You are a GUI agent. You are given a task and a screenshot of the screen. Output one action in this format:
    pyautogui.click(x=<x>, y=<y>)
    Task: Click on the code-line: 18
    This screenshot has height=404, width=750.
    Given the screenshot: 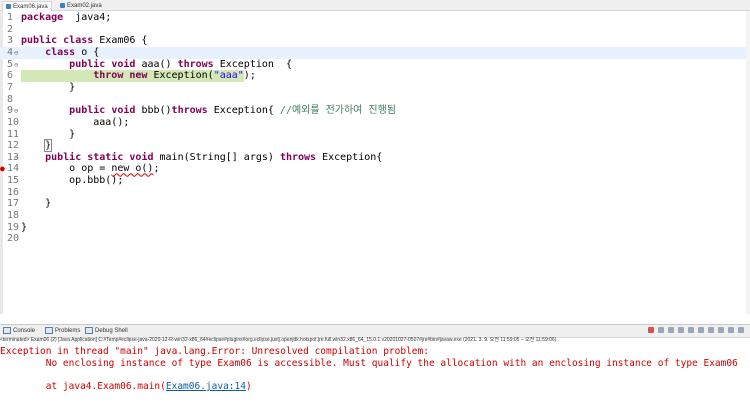 What is the action you would take?
    pyautogui.click(x=375, y=216)
    